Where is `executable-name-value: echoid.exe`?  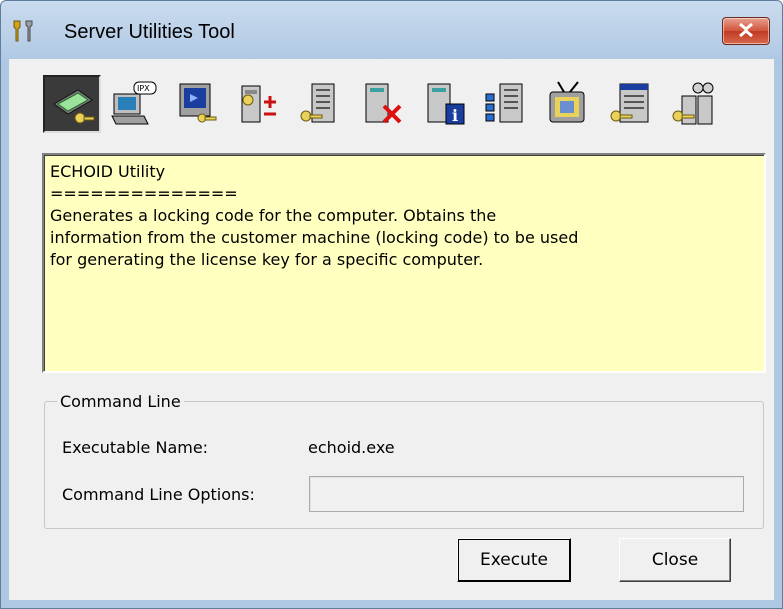 executable-name-value: echoid.exe is located at coordinates (351, 447).